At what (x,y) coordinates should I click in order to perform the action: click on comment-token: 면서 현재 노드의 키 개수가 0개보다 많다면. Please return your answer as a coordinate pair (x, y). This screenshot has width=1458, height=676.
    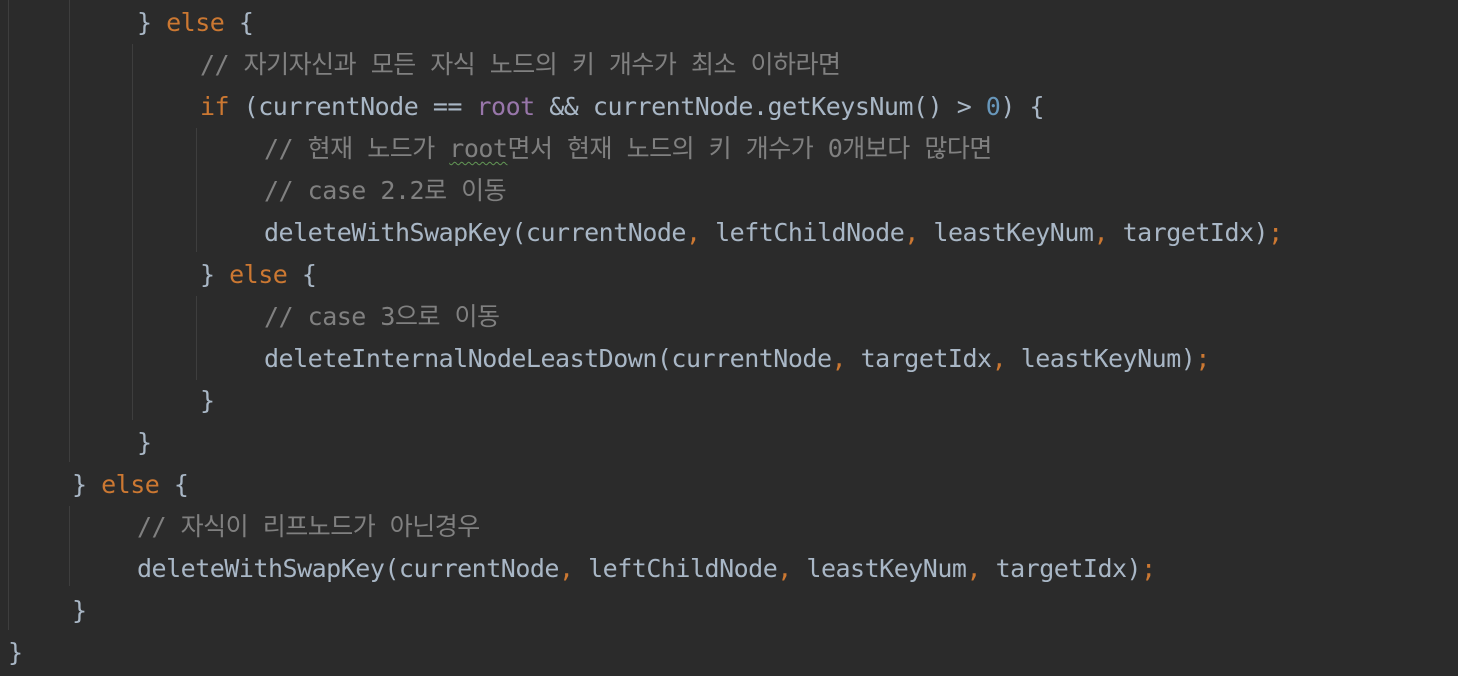
    Looking at the image, I should click on (749, 148).